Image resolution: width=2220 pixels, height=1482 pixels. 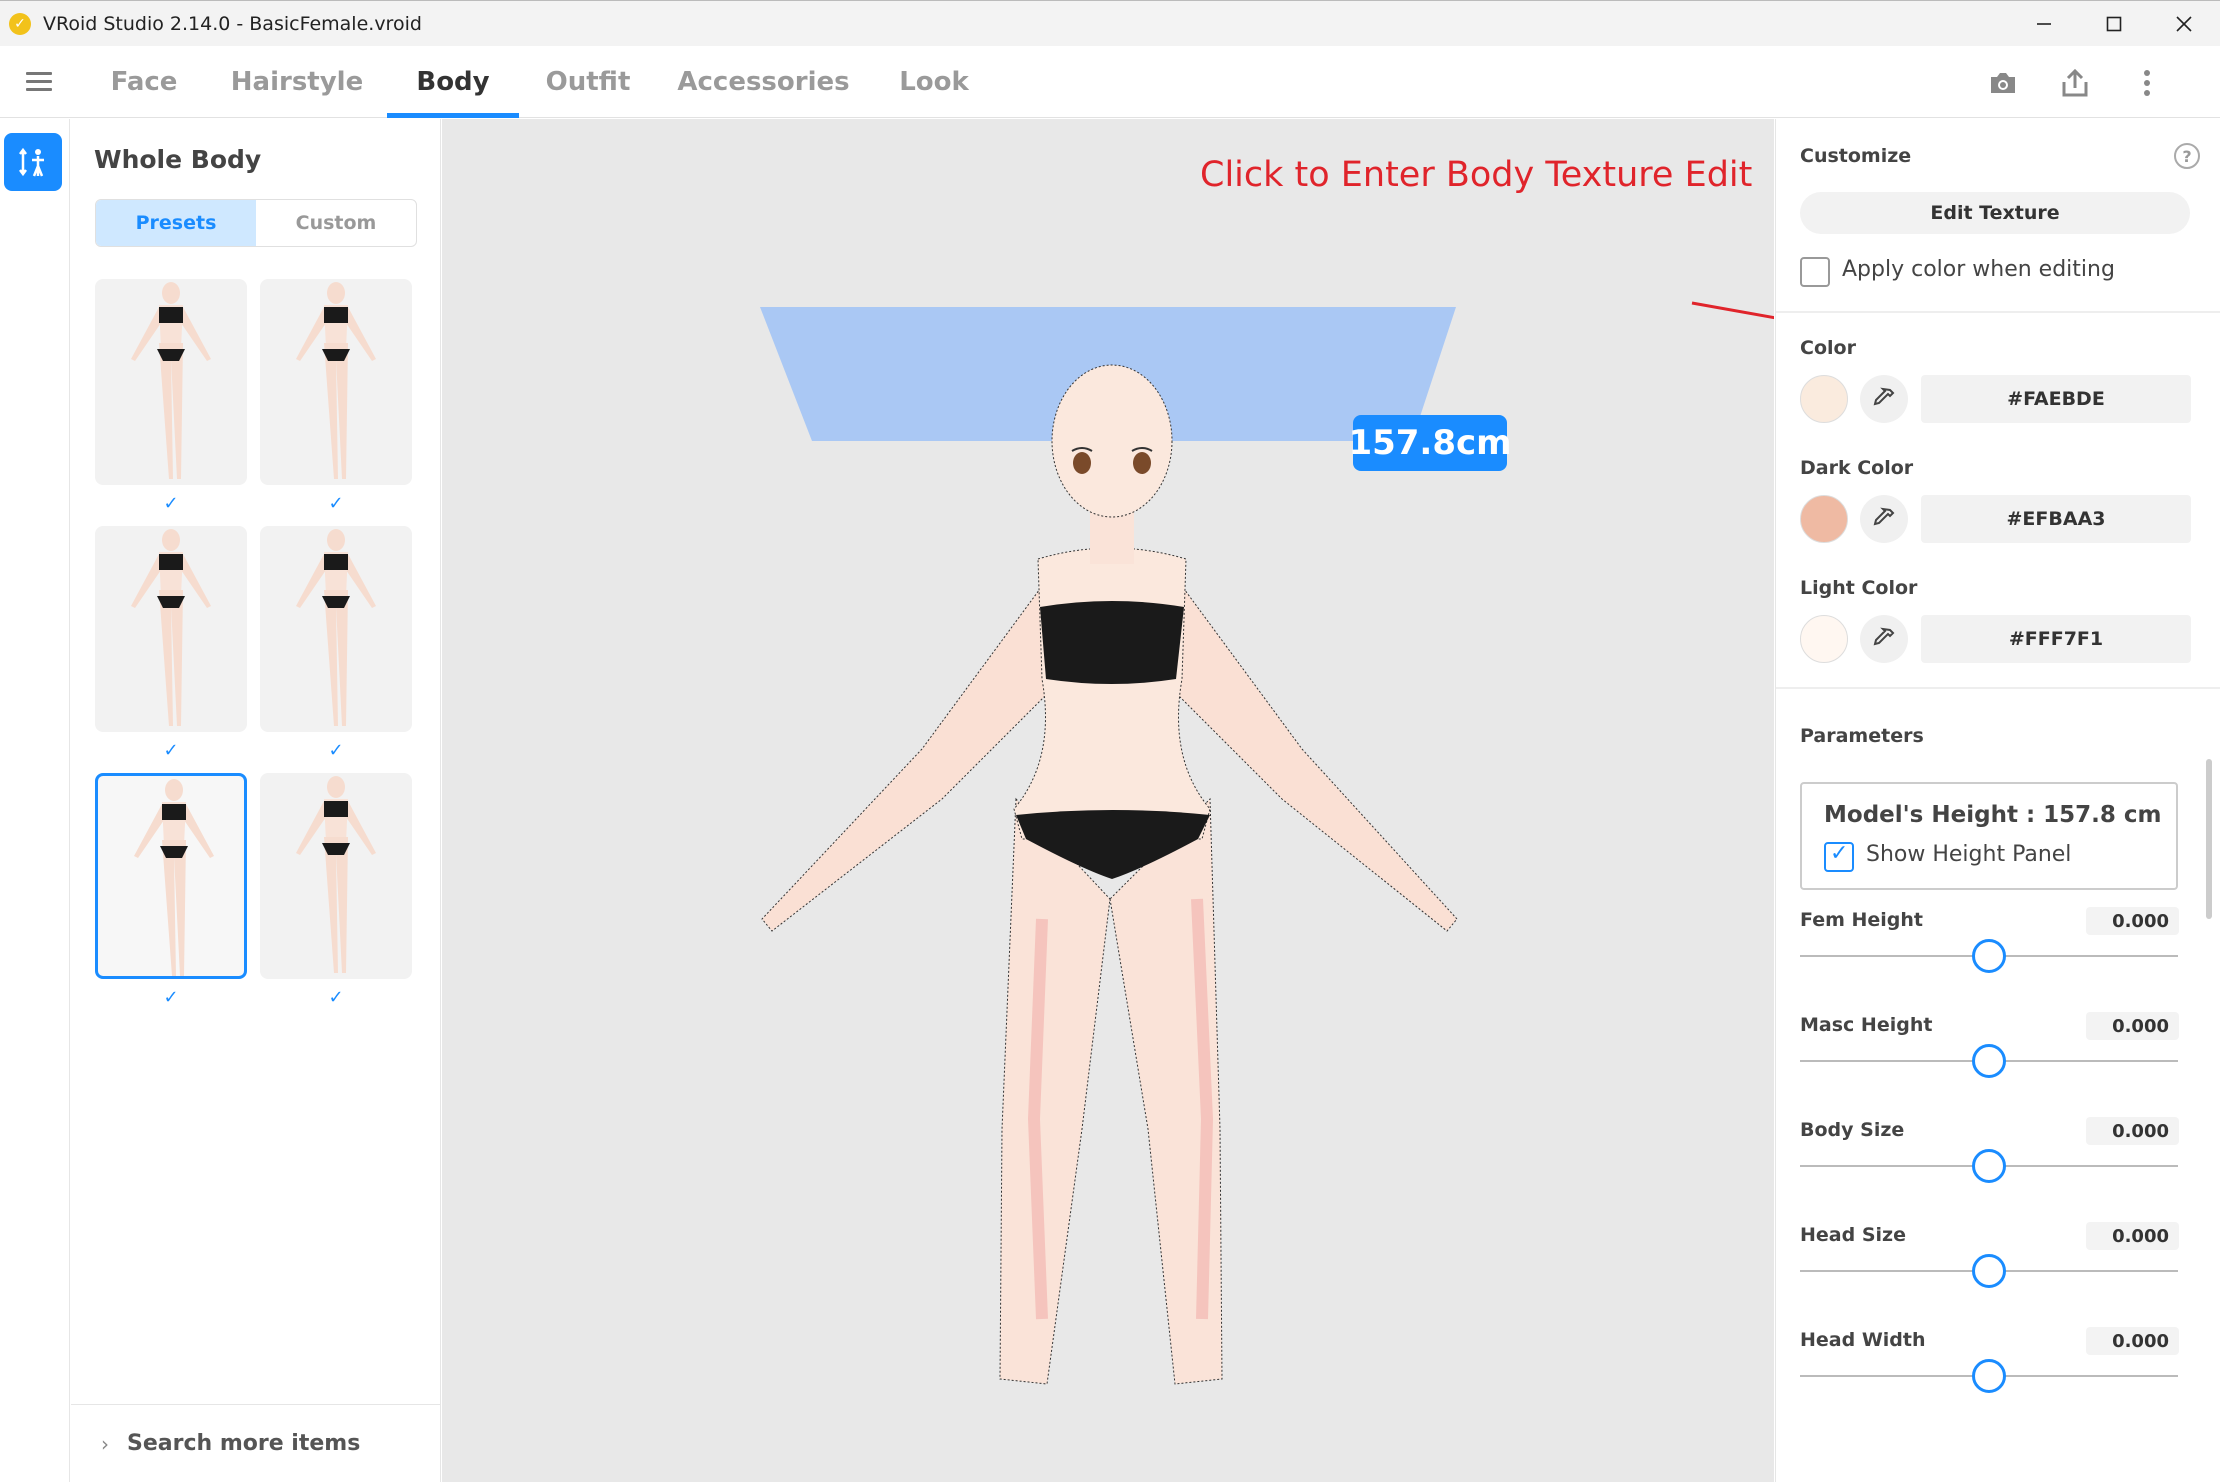 I want to click on tab-body: Body, so click(x=453, y=82).